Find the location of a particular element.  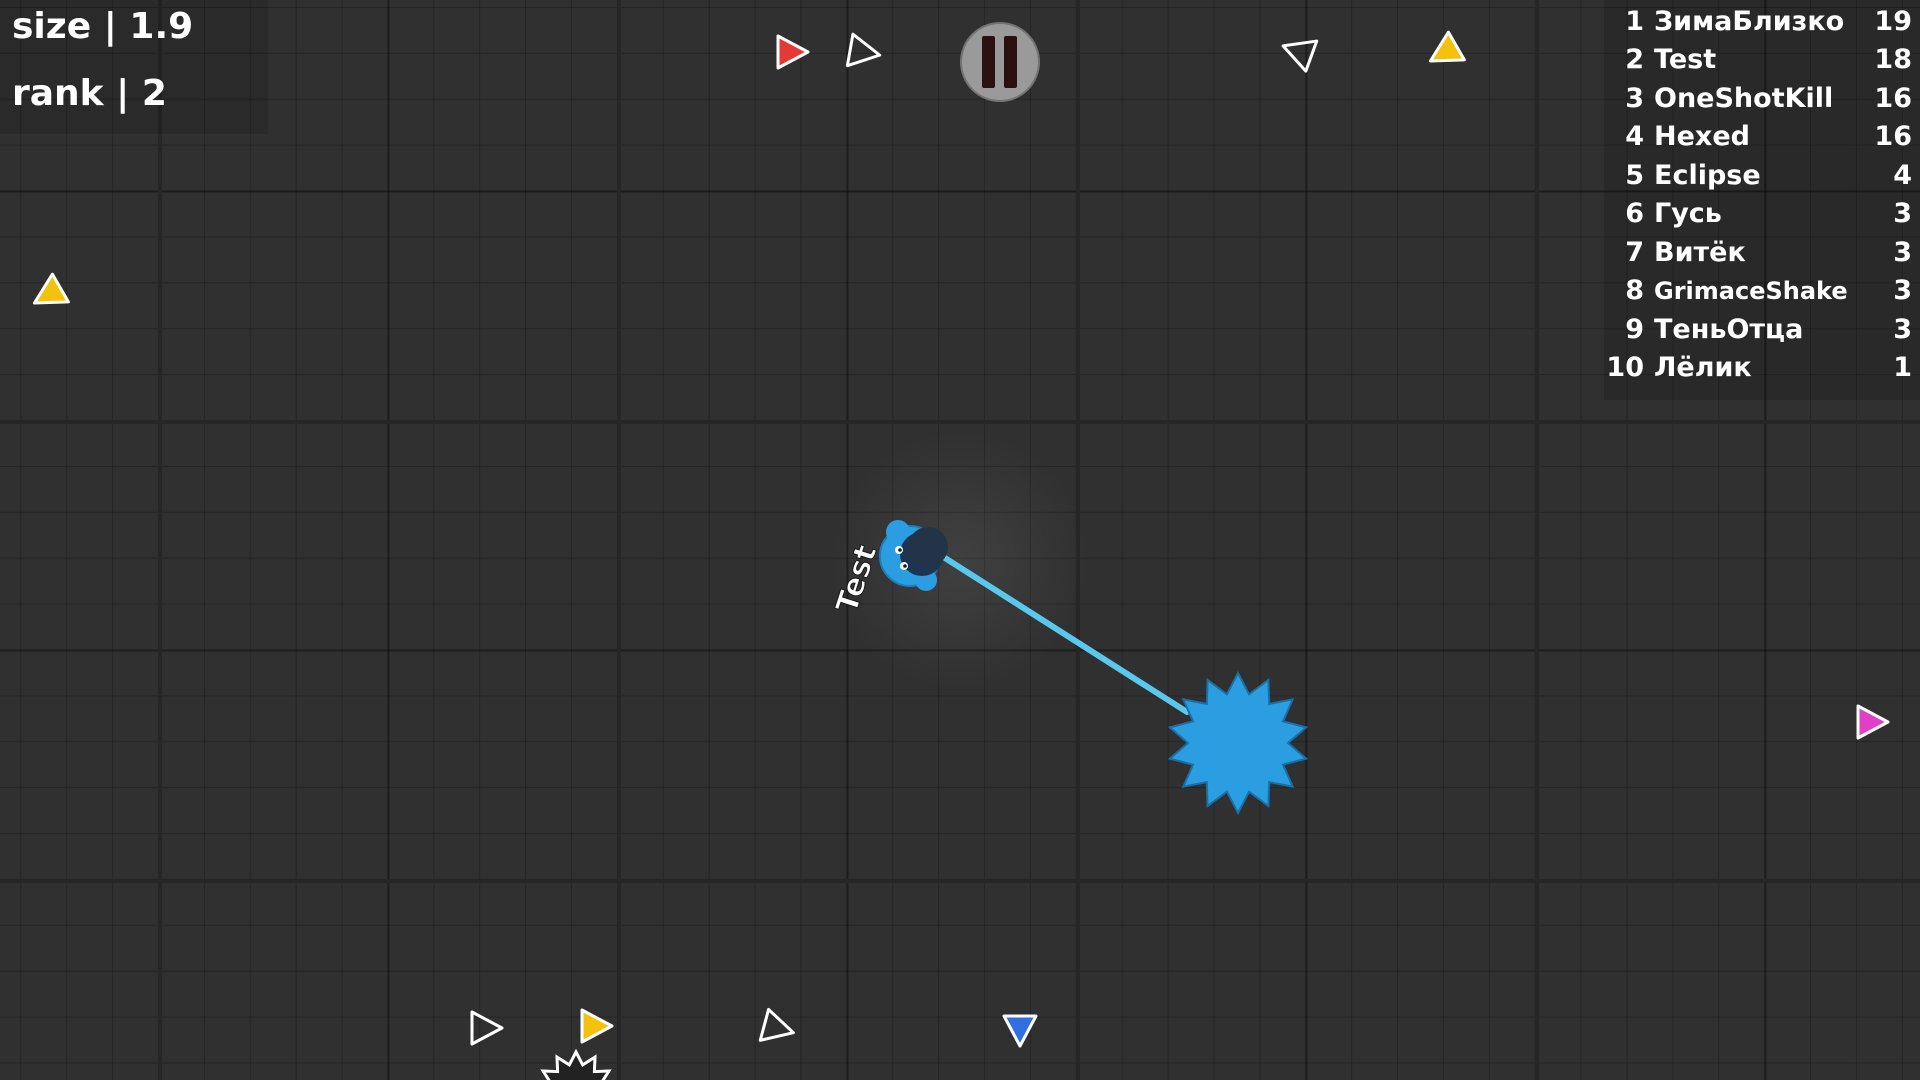

leaderboard-row: 10 Лёлик 1 is located at coordinates (1762, 371).